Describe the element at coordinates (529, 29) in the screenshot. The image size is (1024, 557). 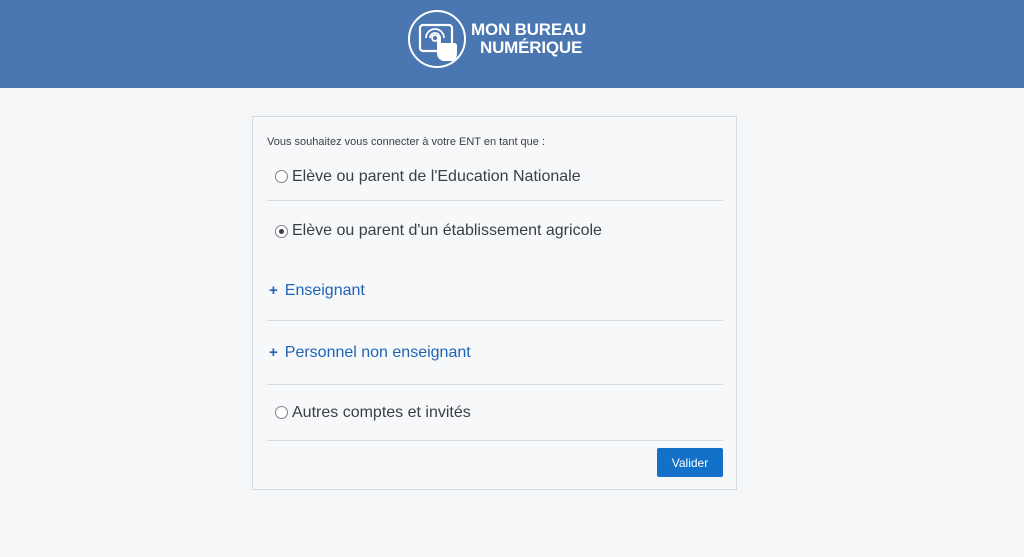
I see `logo-line-1: MON BUREAU` at that location.